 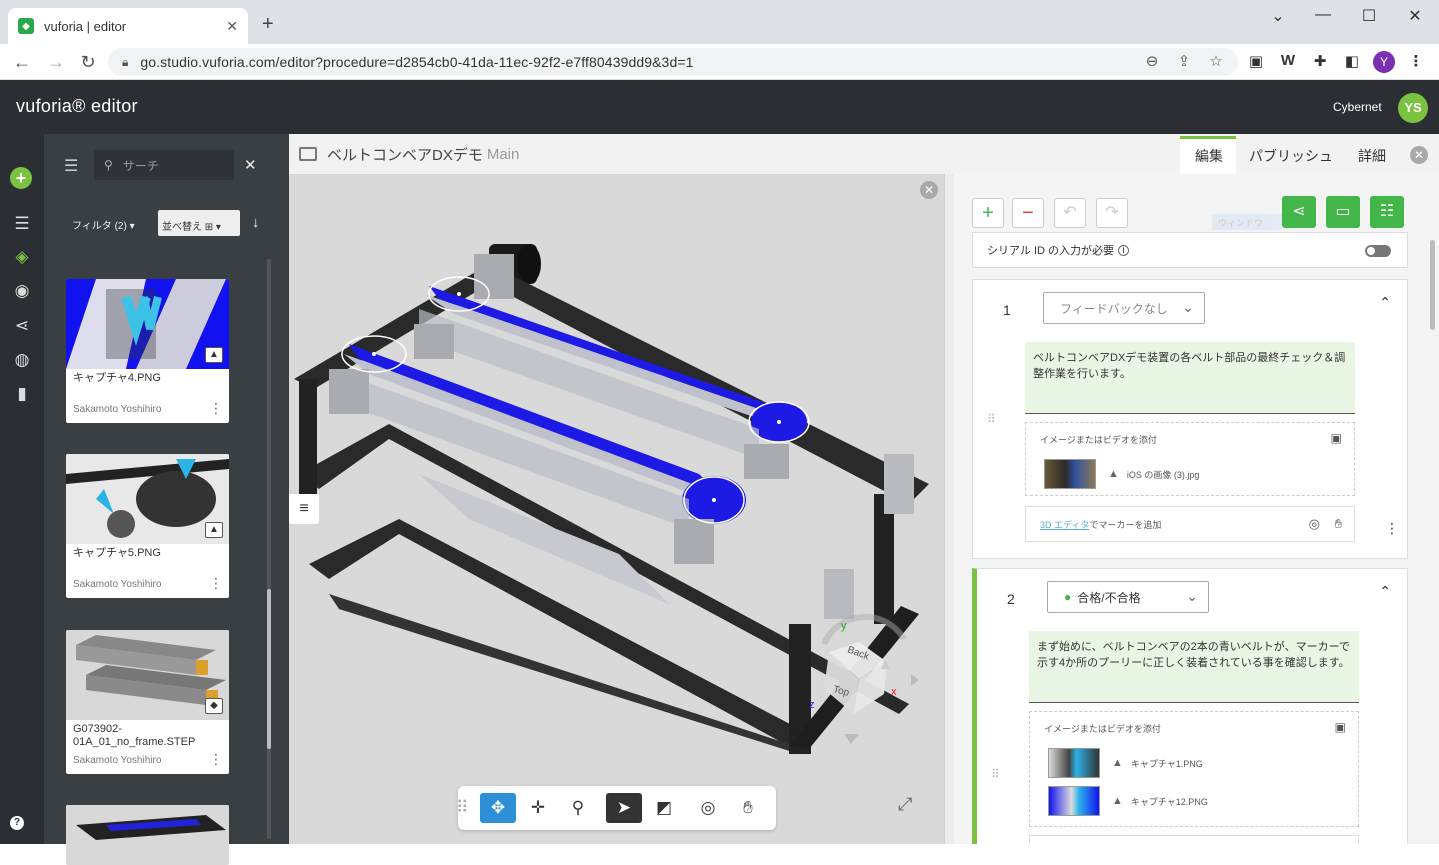 I want to click on puzzle-icon: ✚, so click(x=1320, y=61).